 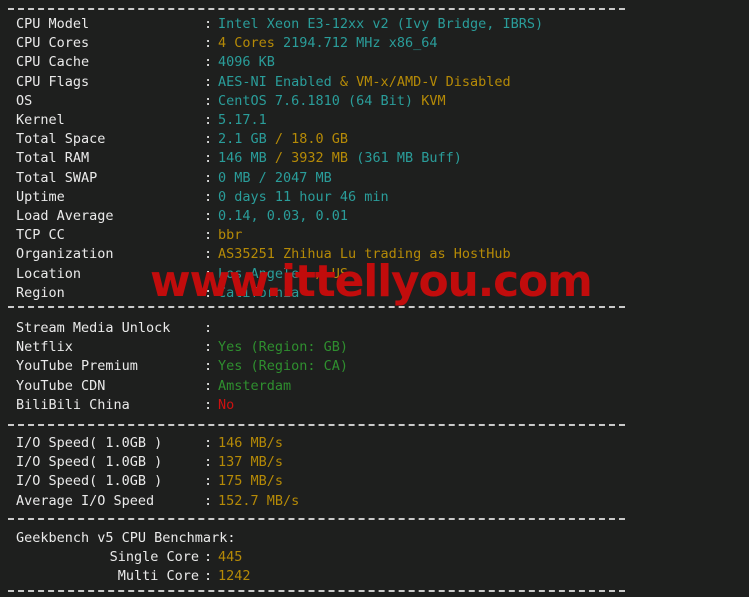 What do you see at coordinates (374, 293) in the screenshot?
I see `system_info-row: Region: California` at bounding box center [374, 293].